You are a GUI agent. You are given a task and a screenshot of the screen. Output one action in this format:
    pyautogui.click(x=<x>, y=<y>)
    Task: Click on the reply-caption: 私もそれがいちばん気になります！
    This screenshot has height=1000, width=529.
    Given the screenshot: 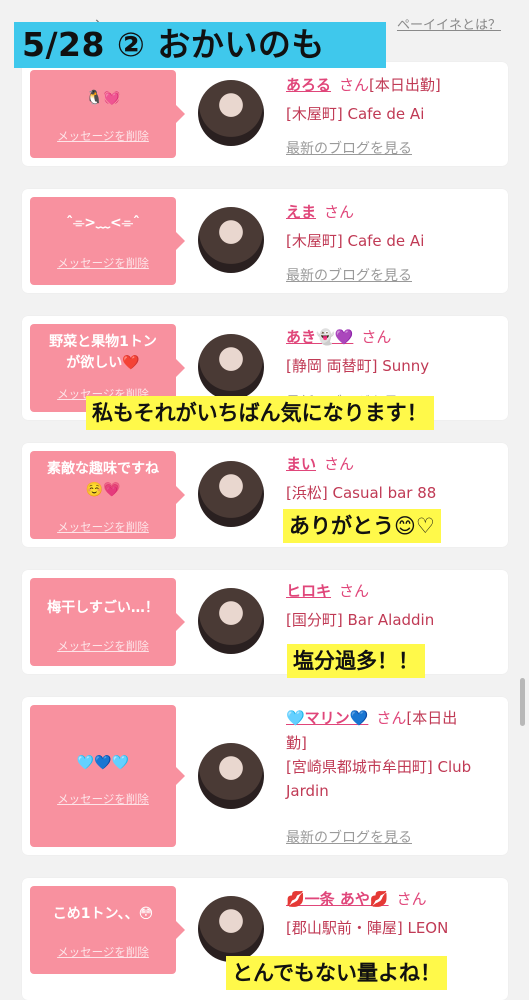 What is the action you would take?
    pyautogui.click(x=260, y=413)
    